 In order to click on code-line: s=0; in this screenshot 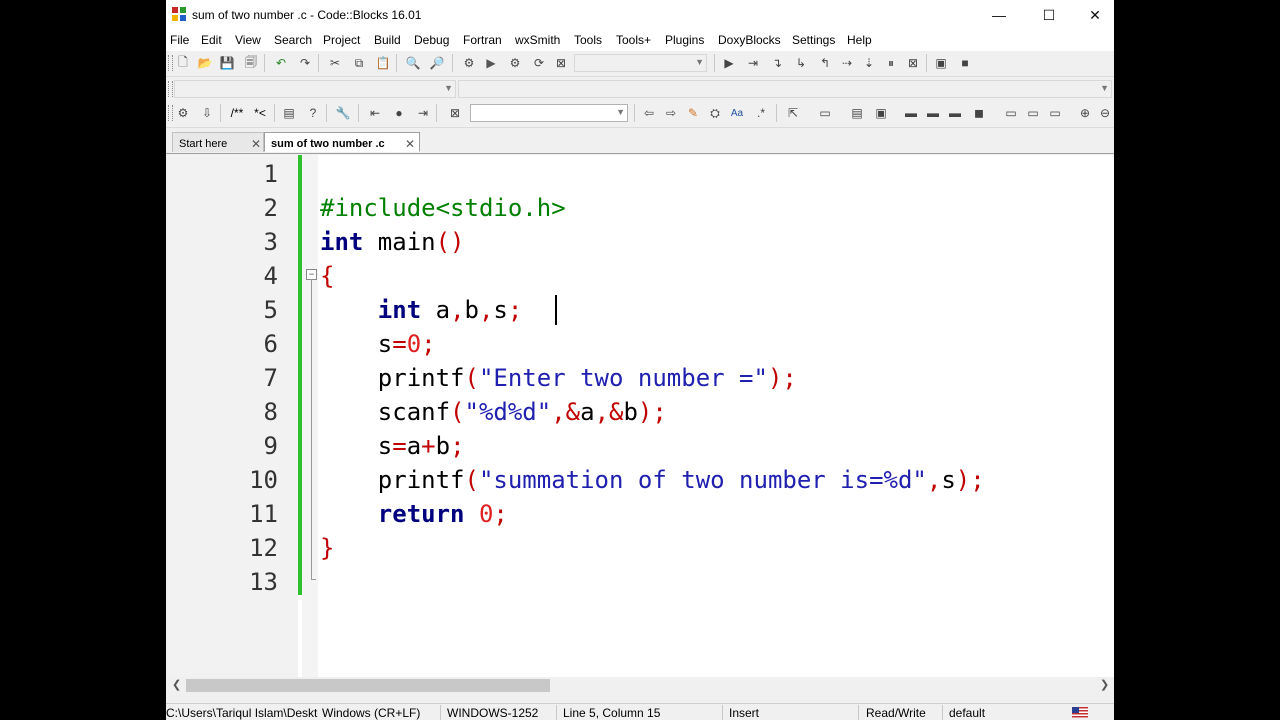, I will do `click(378, 344)`.